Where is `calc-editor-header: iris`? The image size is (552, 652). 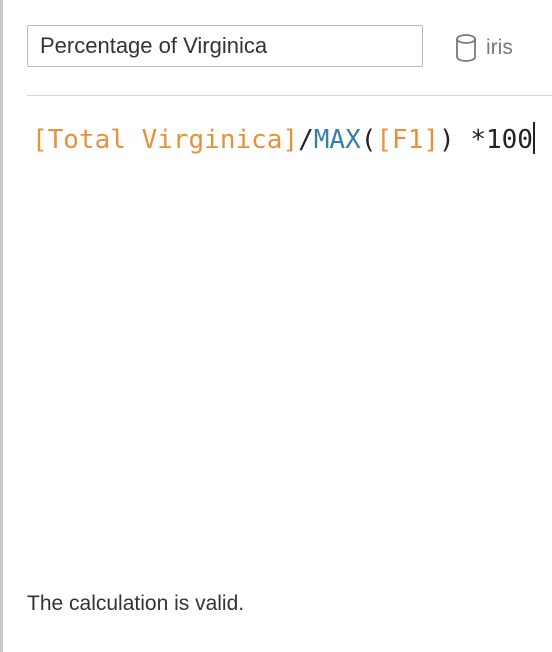
calc-editor-header: iris is located at coordinates (276, 48).